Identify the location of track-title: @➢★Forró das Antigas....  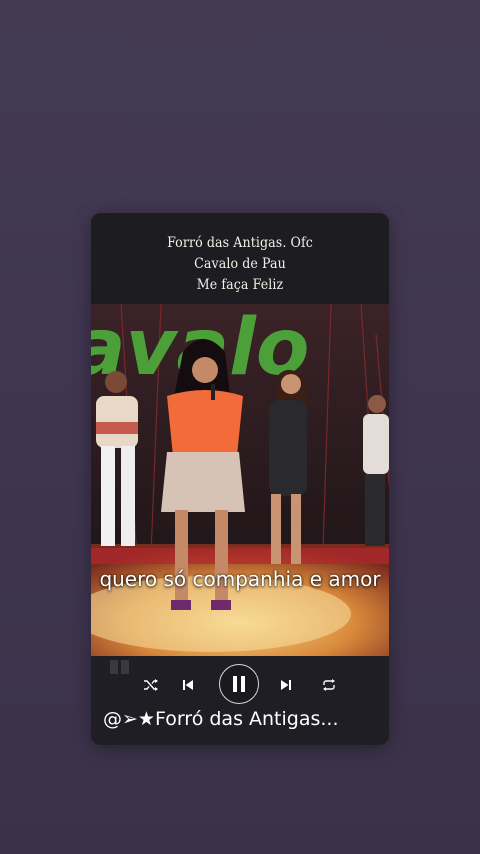
(243, 719).